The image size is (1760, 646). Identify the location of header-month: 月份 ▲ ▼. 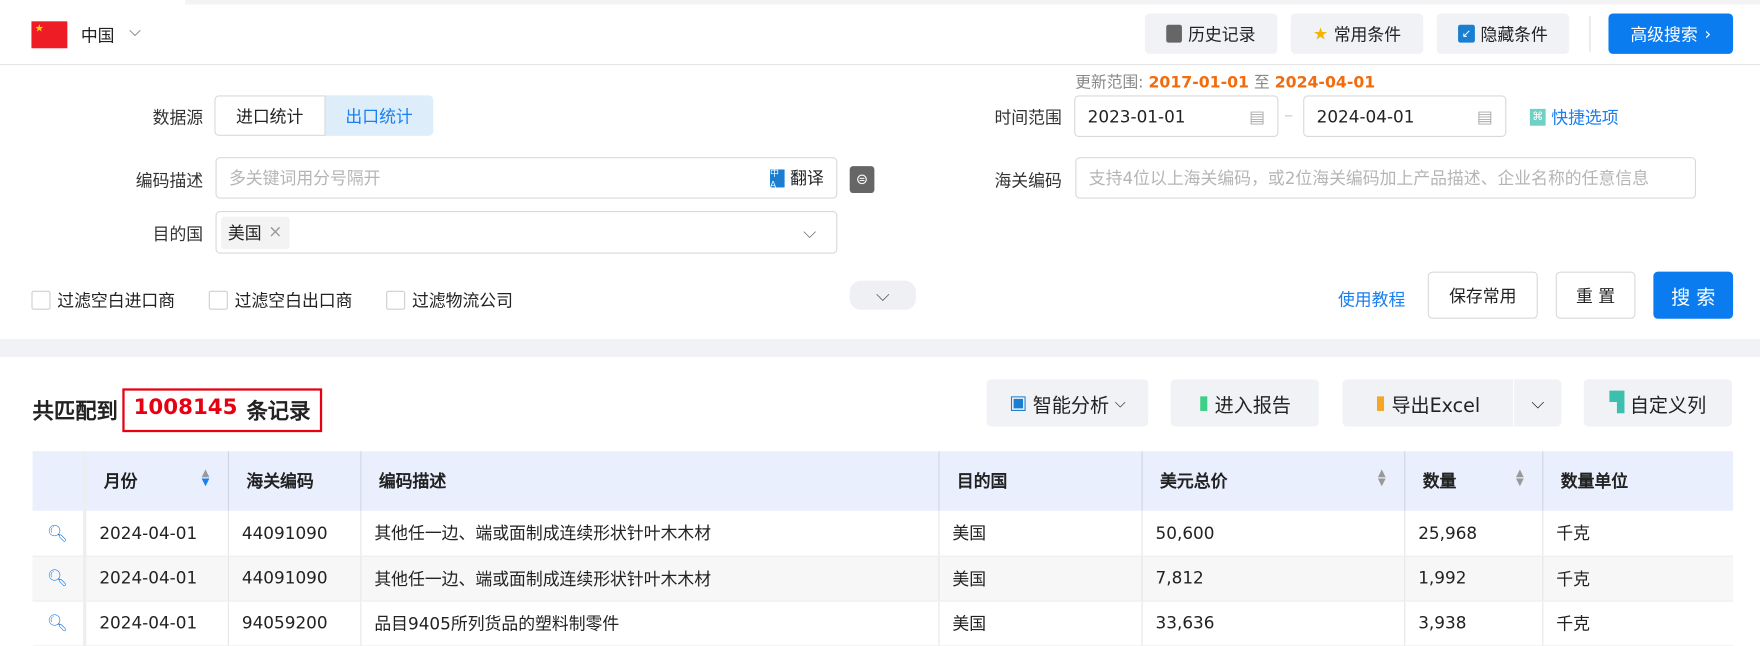
(155, 481).